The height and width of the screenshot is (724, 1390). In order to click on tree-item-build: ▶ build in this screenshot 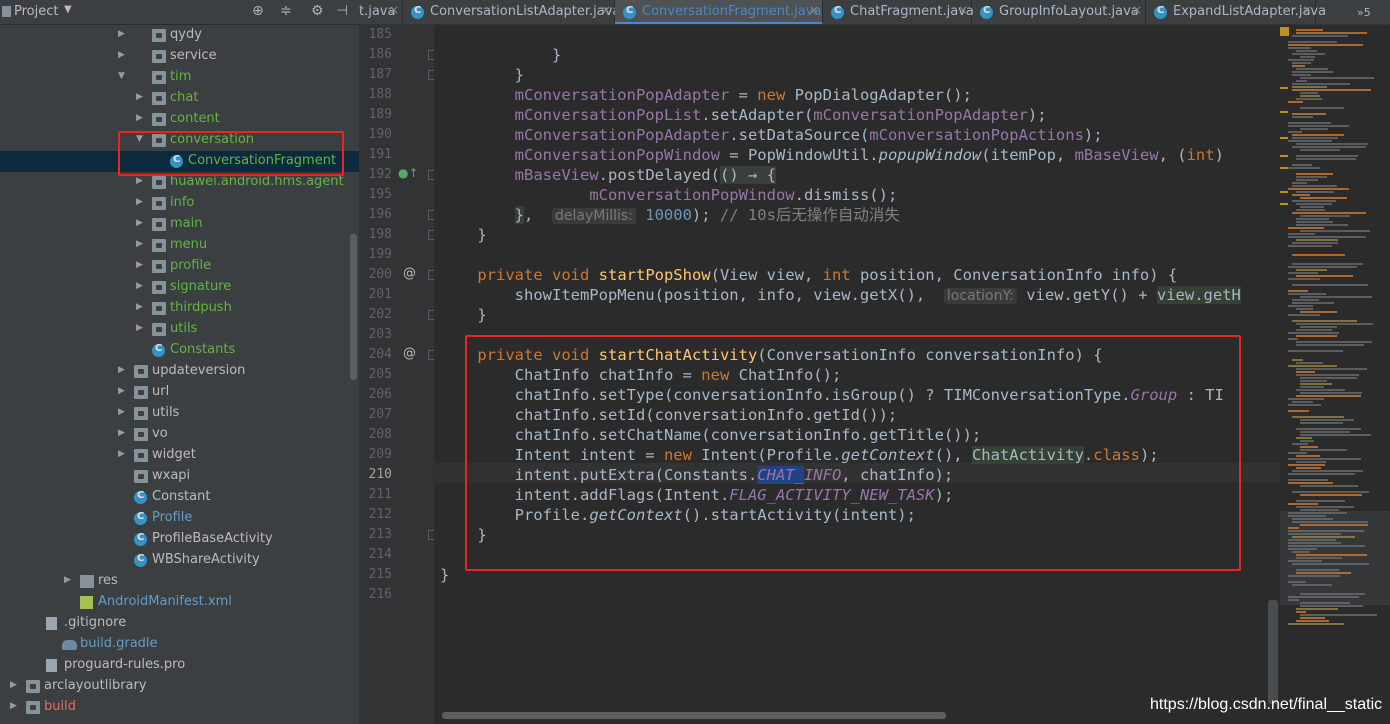, I will do `click(179, 707)`.